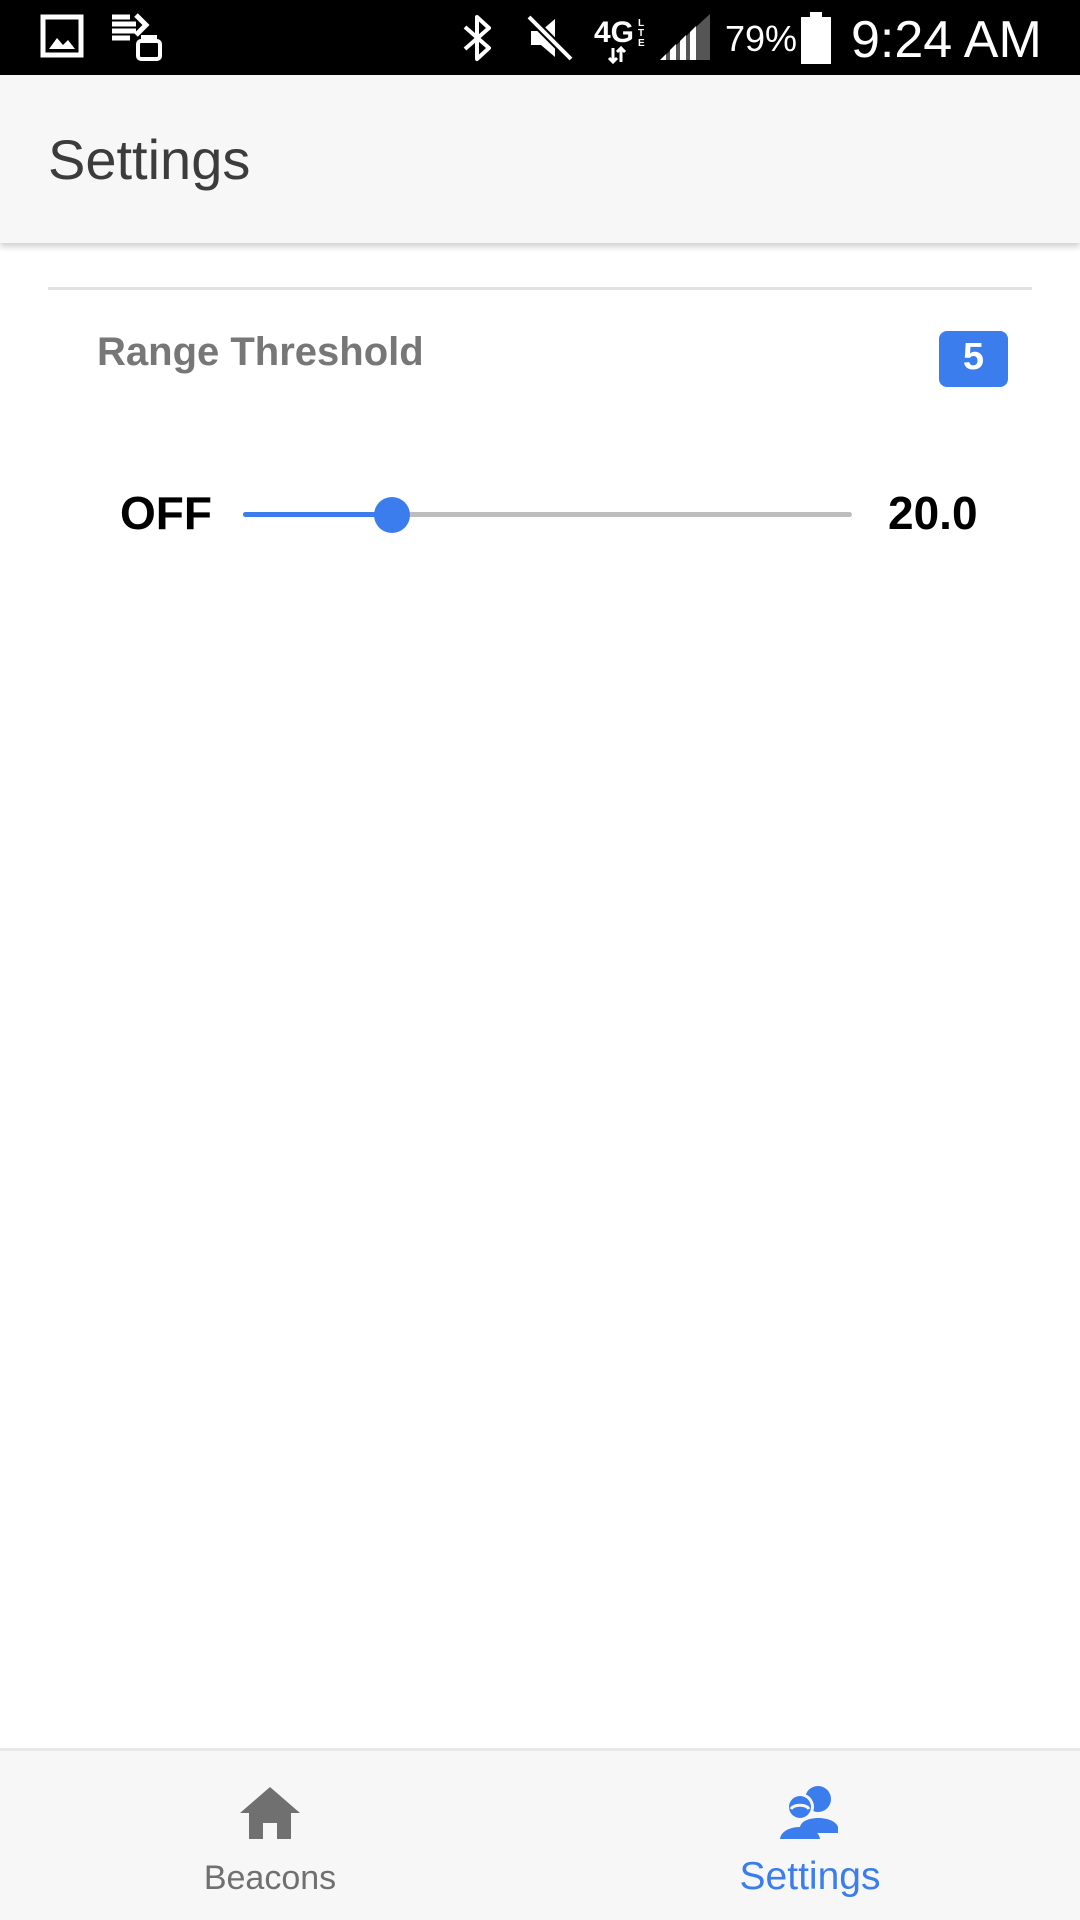 Image resolution: width=1080 pixels, height=1920 pixels. Describe the element at coordinates (685, 37) in the screenshot. I see `signal-icon` at that location.